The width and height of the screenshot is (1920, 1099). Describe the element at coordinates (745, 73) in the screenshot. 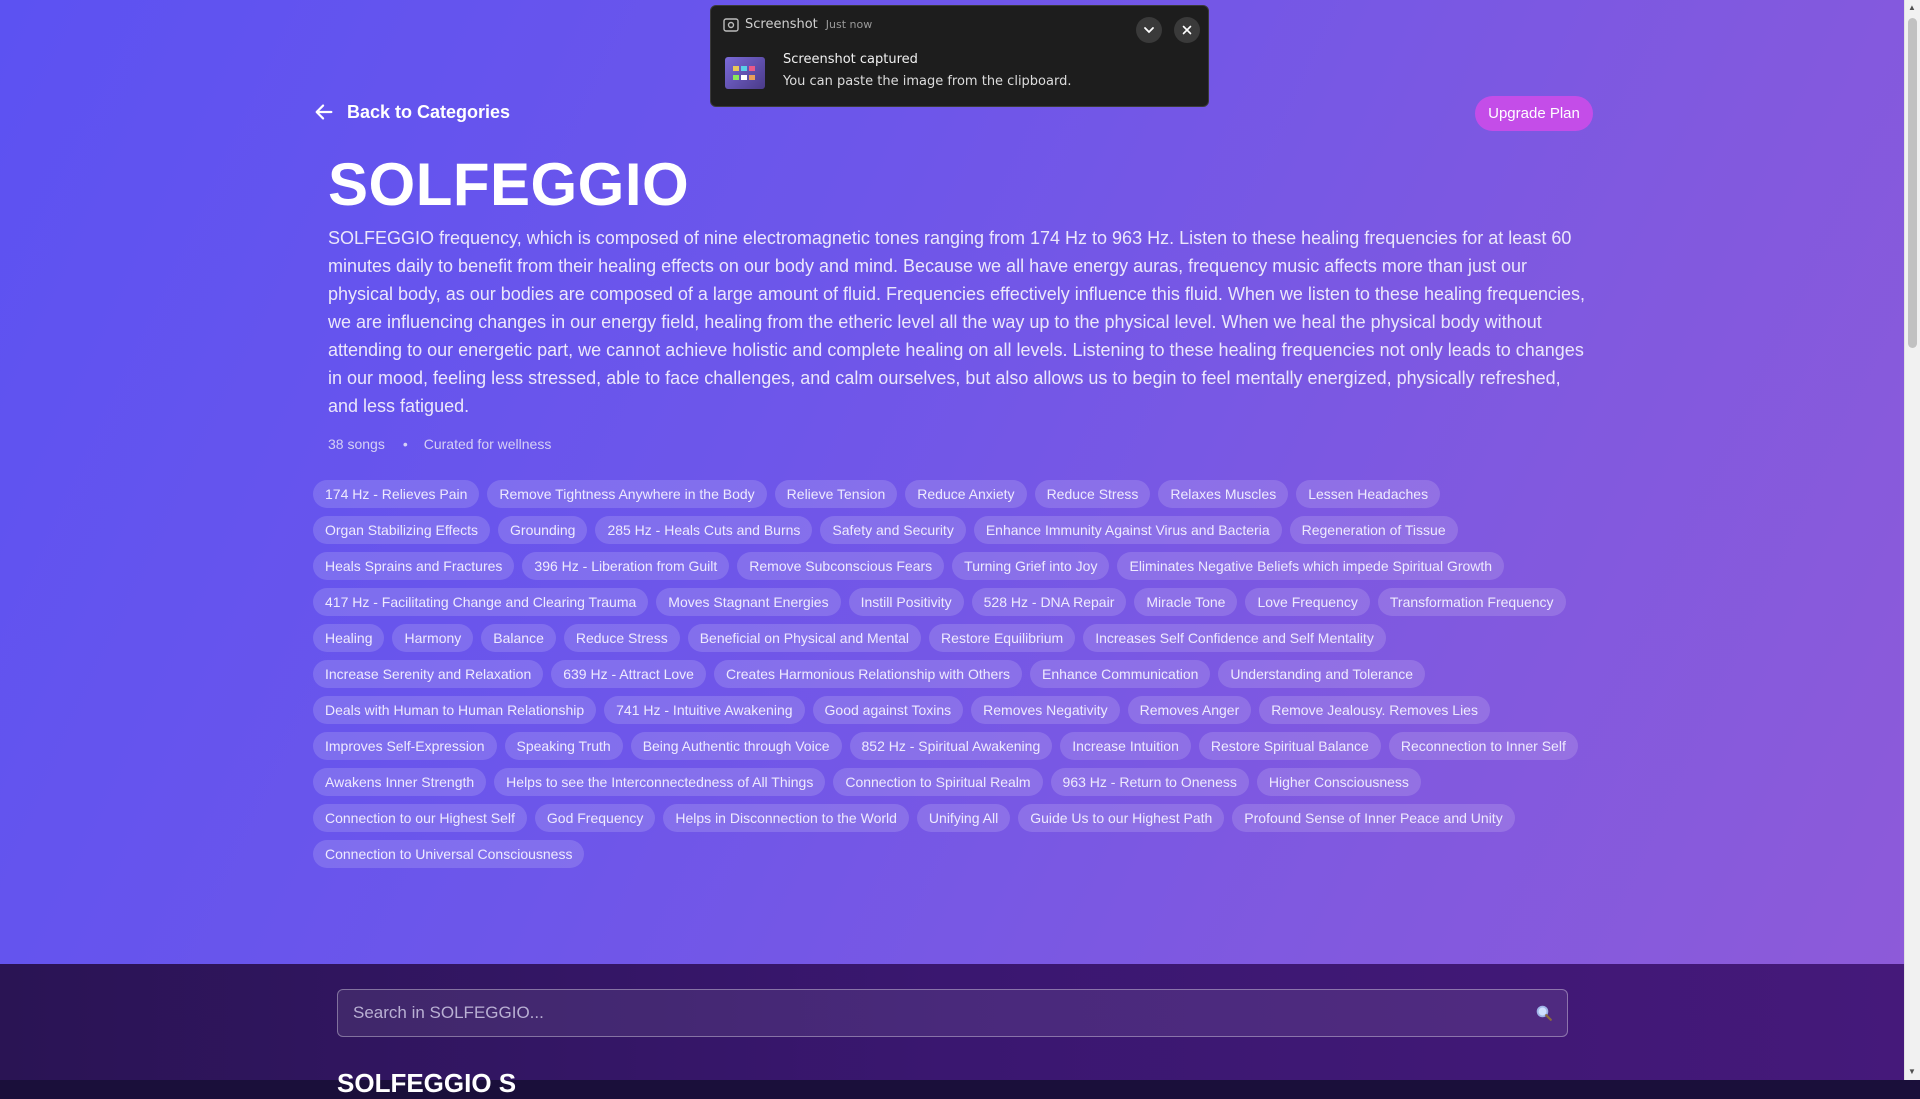

I see `screenshot-thumbnail` at that location.